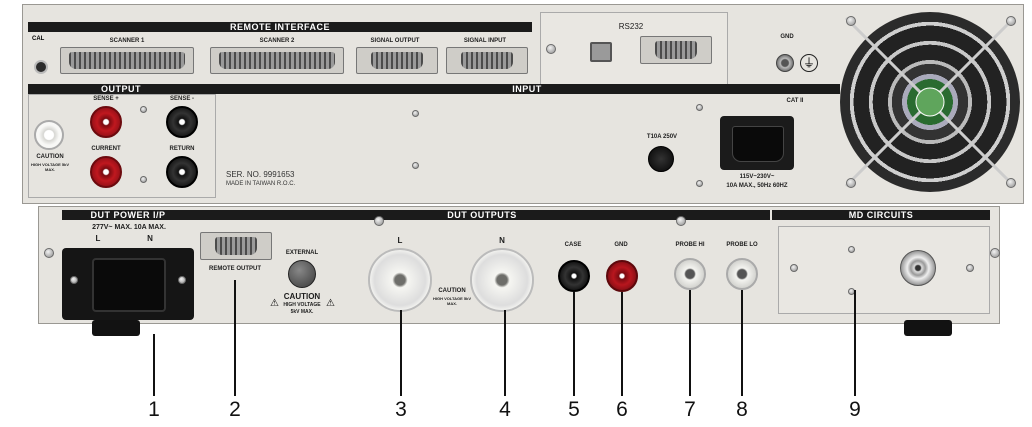 This screenshot has height=427, width=1032. Describe the element at coordinates (601, 52) in the screenshot. I see `usb-port` at that location.